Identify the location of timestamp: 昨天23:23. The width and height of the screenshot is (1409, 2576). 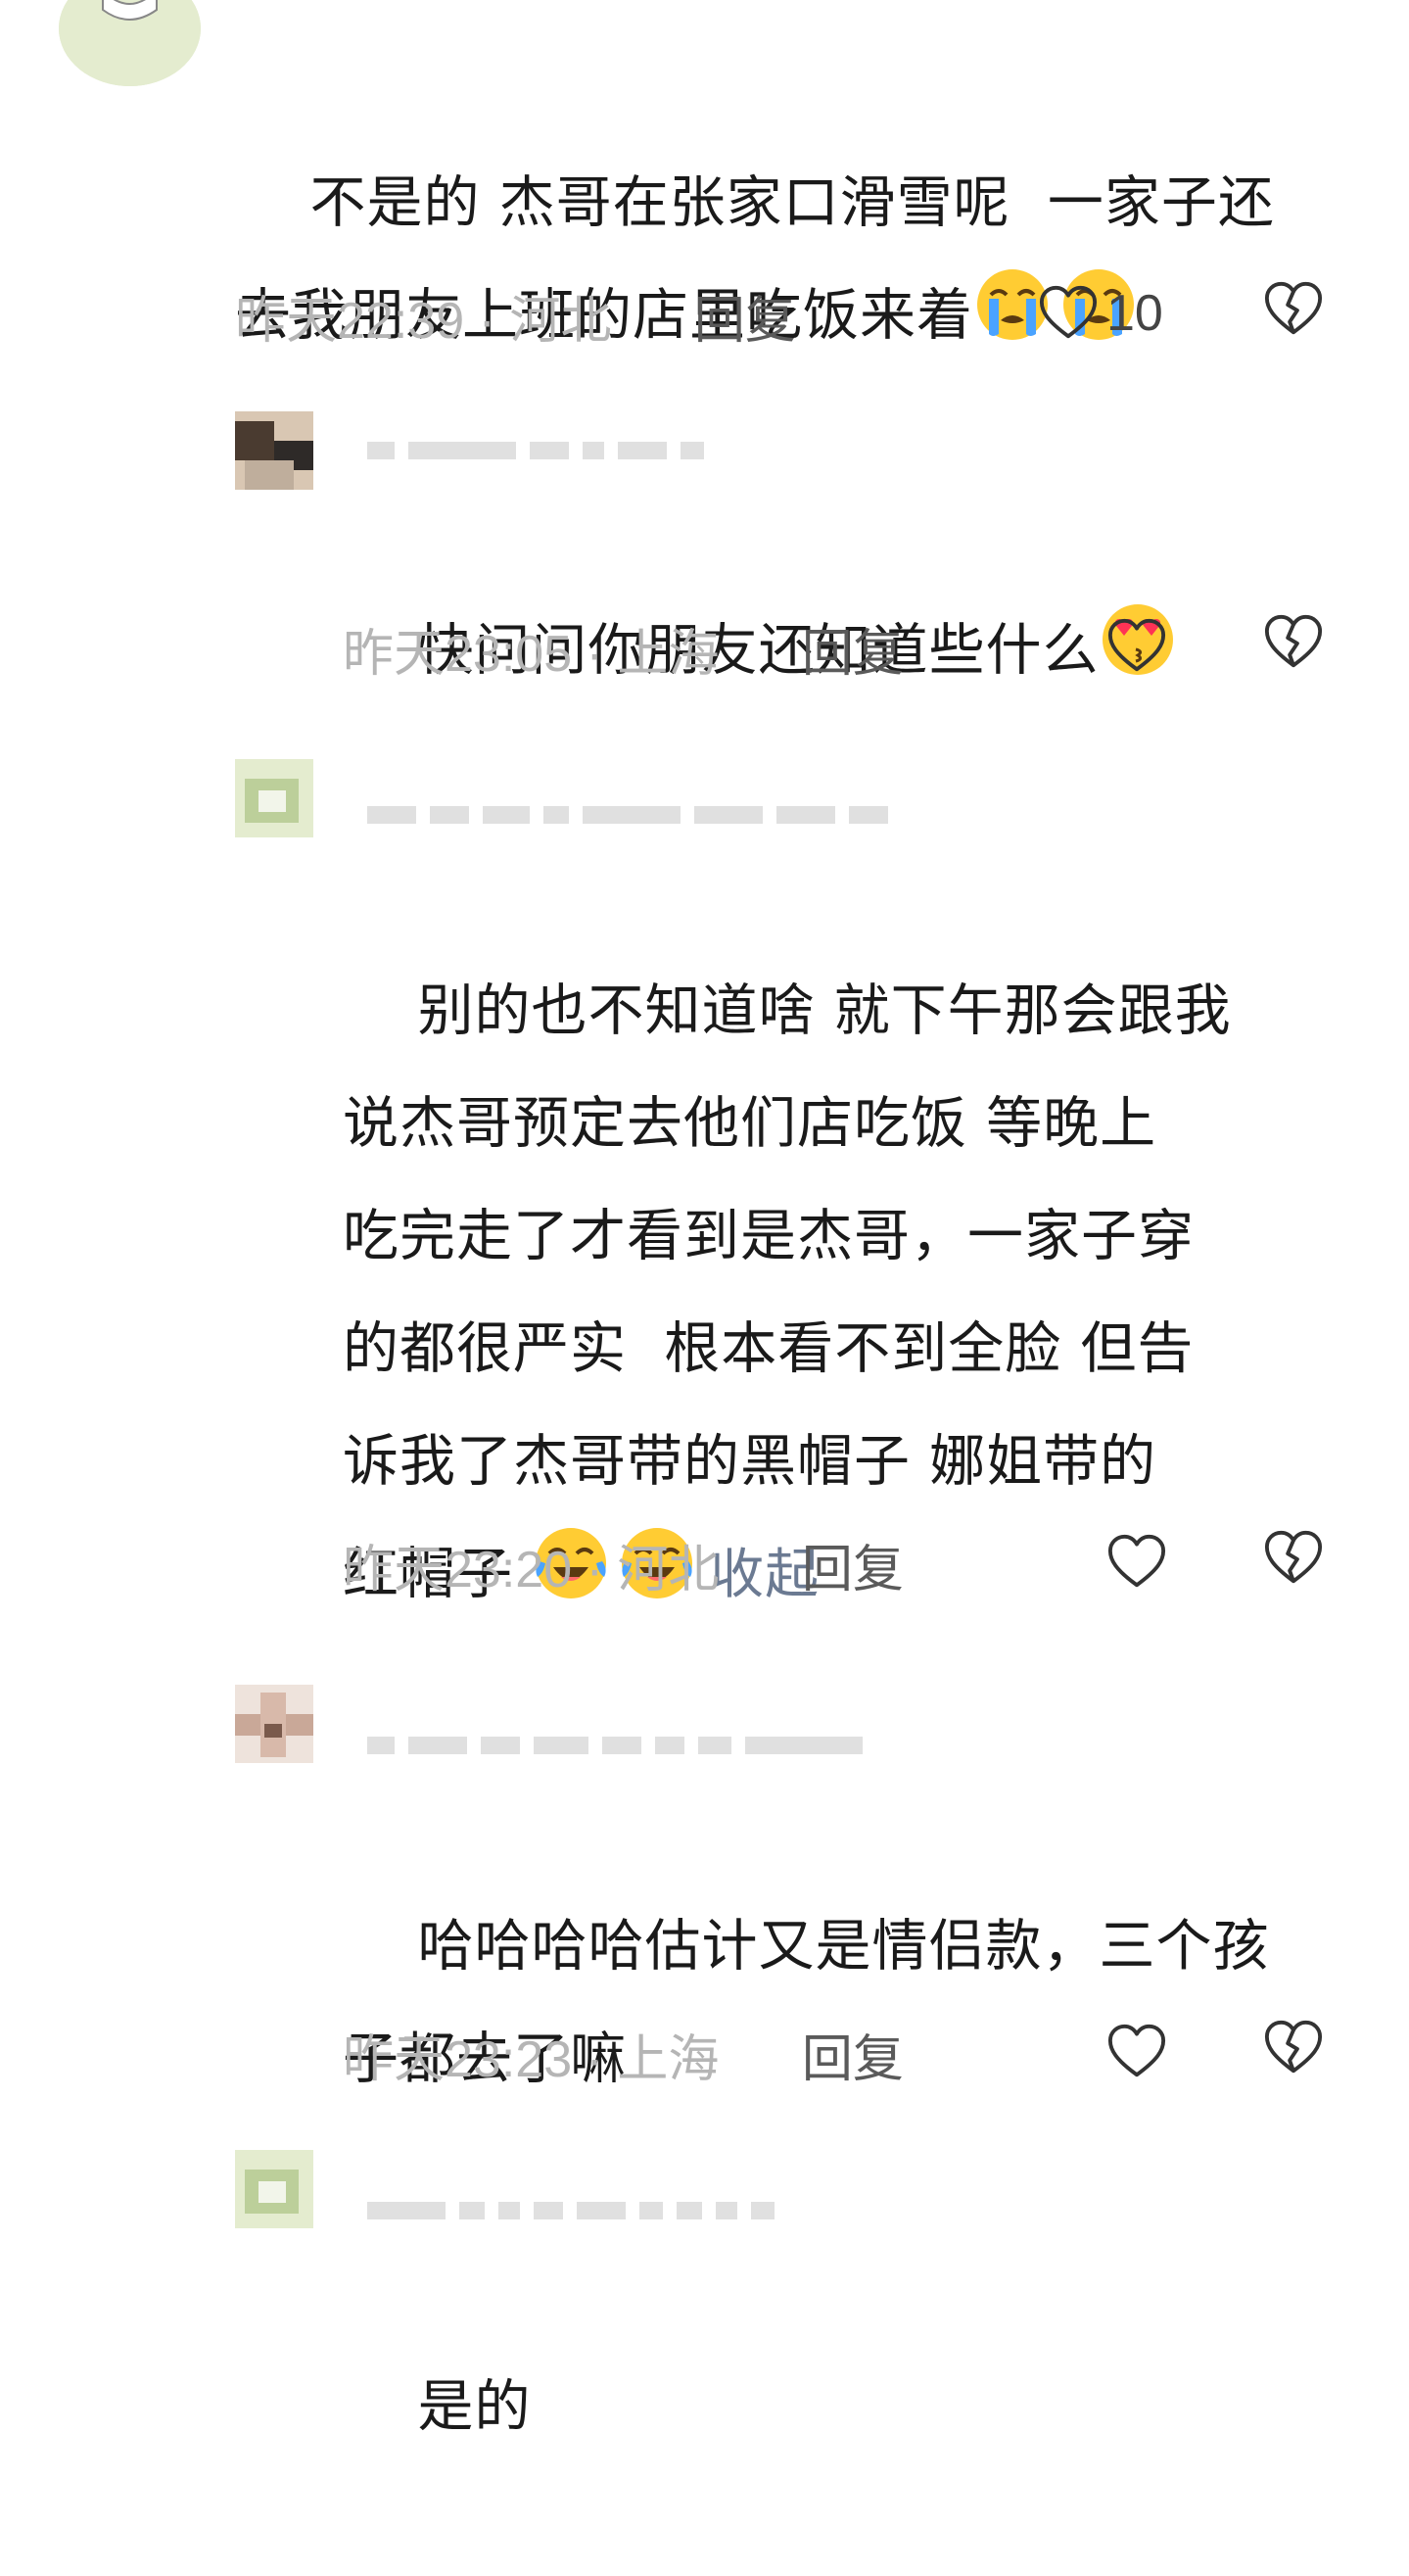
(458, 2060).